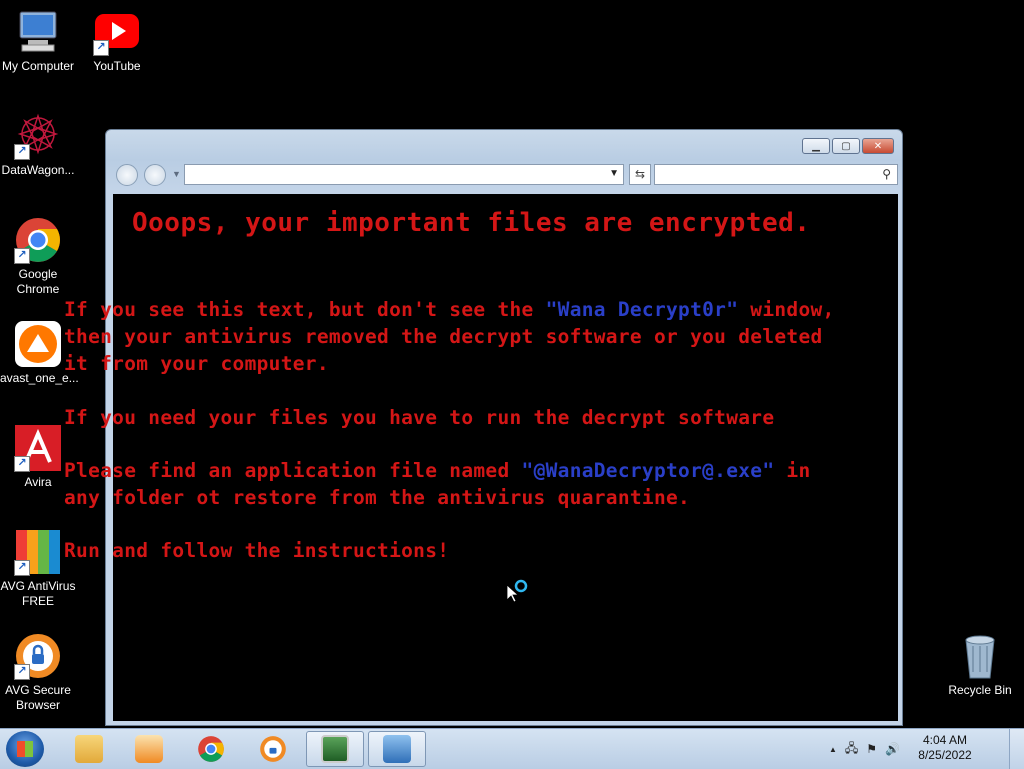 This screenshot has height=769, width=1024. I want to click on window-controls: ▁ ▢ ✕, so click(848, 146).